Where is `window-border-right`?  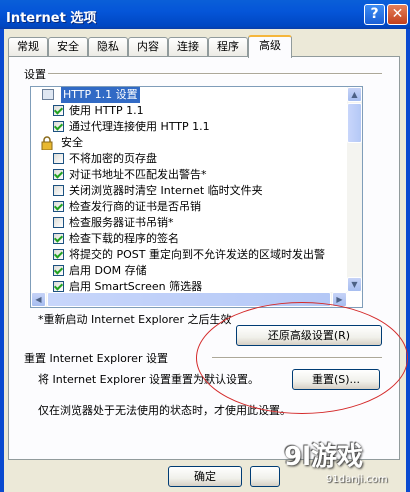 window-border-right is located at coordinates (408, 260).